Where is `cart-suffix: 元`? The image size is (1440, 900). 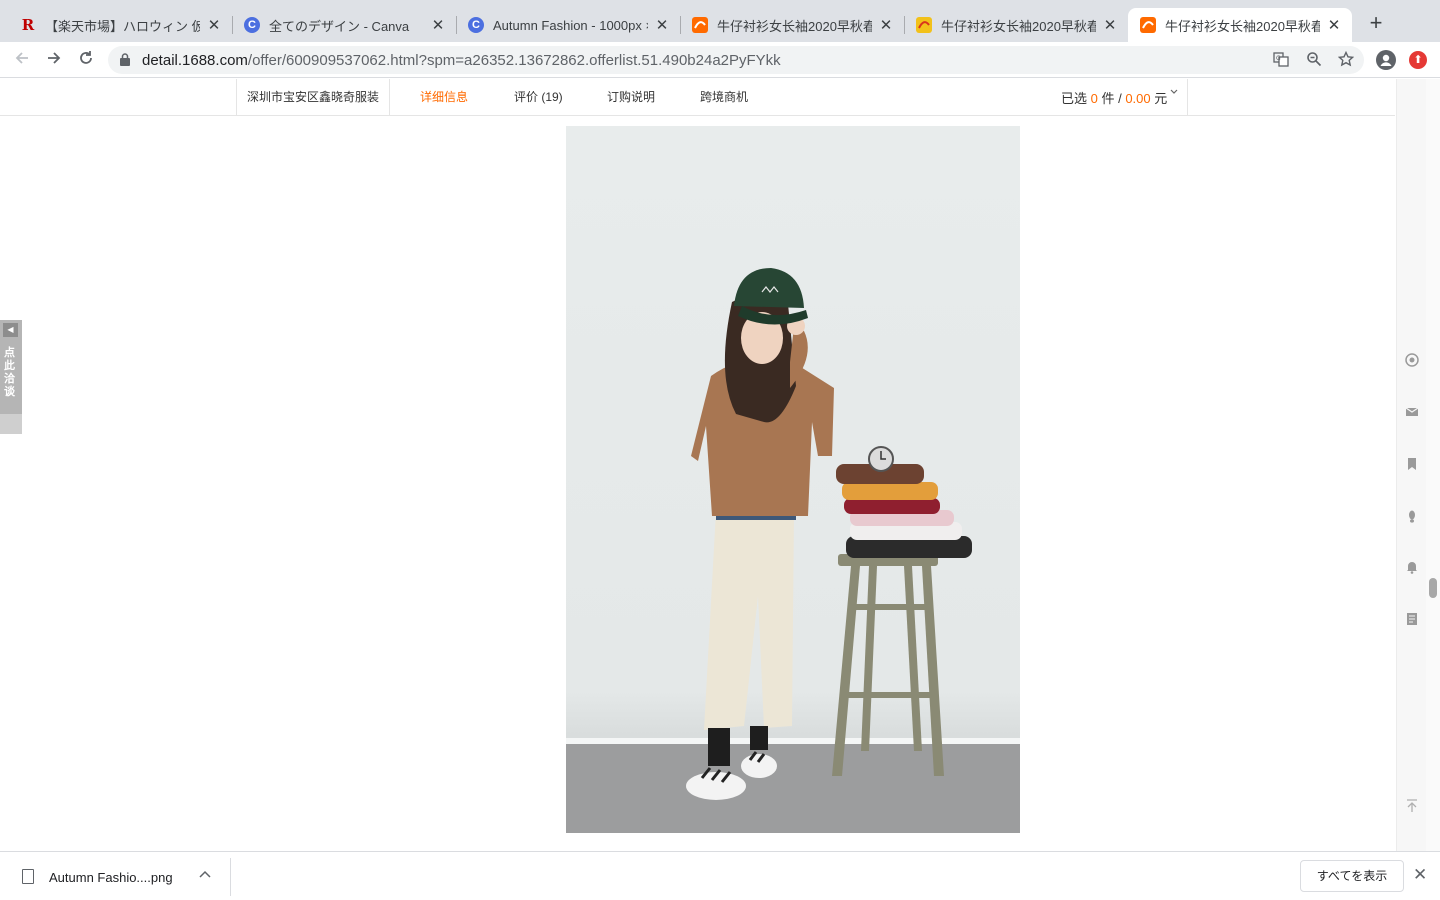 cart-suffix: 元 is located at coordinates (1159, 98).